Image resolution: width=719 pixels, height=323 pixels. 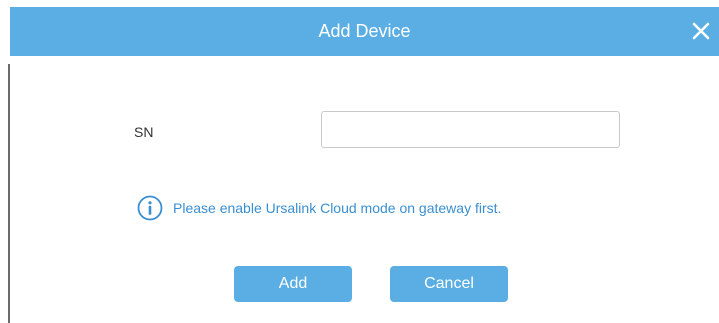 What do you see at coordinates (293, 284) in the screenshot?
I see `add-button: Add` at bounding box center [293, 284].